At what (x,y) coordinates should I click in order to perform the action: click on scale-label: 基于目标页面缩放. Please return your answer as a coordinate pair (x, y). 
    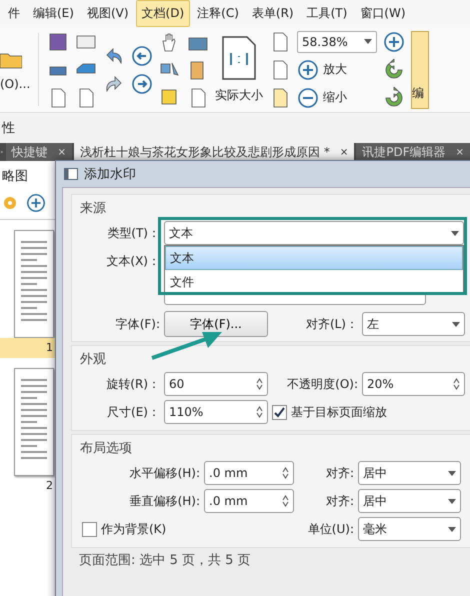
    Looking at the image, I should click on (339, 412).